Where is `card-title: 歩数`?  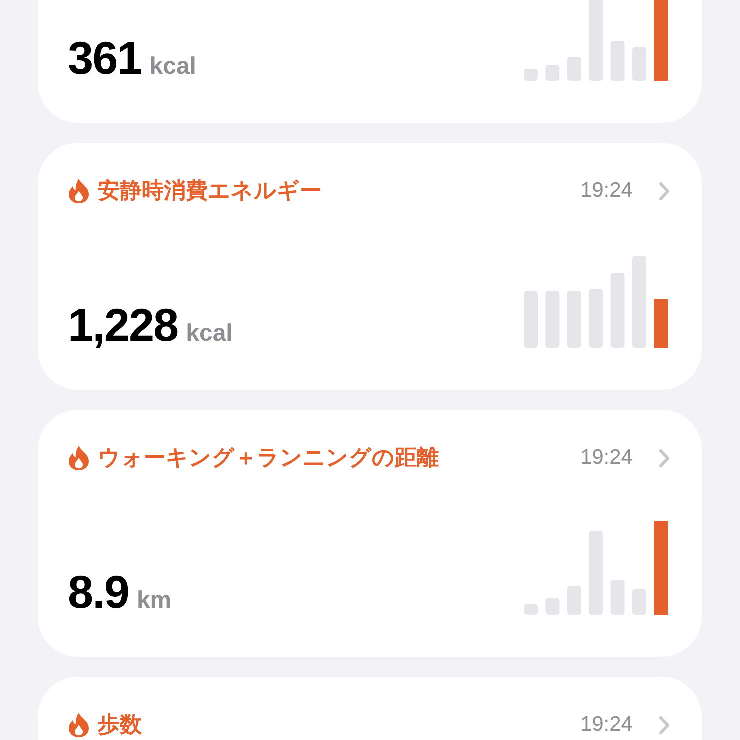
card-title: 歩数 is located at coordinates (120, 725).